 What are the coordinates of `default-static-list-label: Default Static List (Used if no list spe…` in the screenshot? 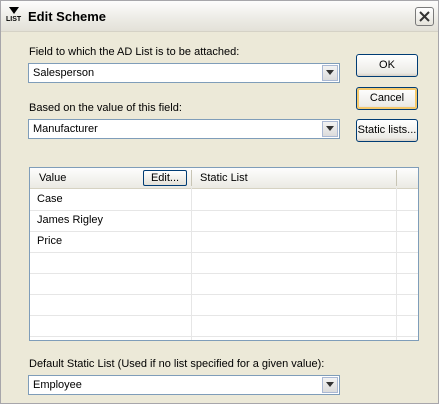 It's located at (177, 364).